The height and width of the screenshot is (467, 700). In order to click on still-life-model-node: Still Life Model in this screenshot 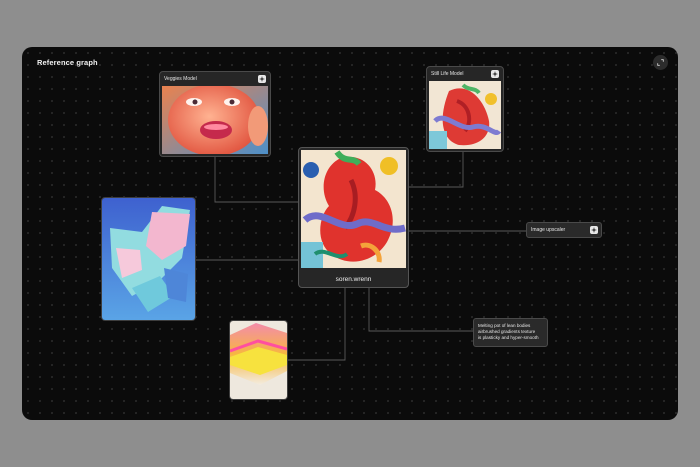, I will do `click(465, 109)`.